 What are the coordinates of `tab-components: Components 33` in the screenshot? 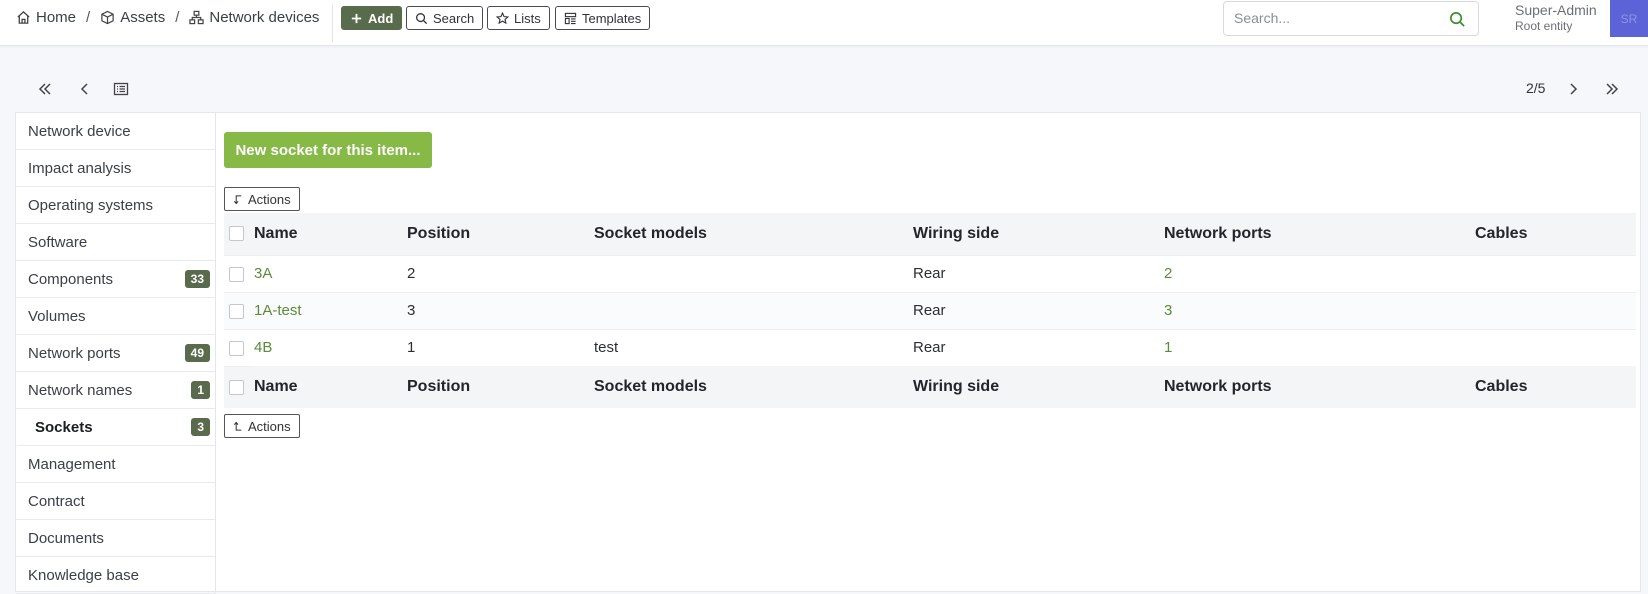 It's located at (115, 279).